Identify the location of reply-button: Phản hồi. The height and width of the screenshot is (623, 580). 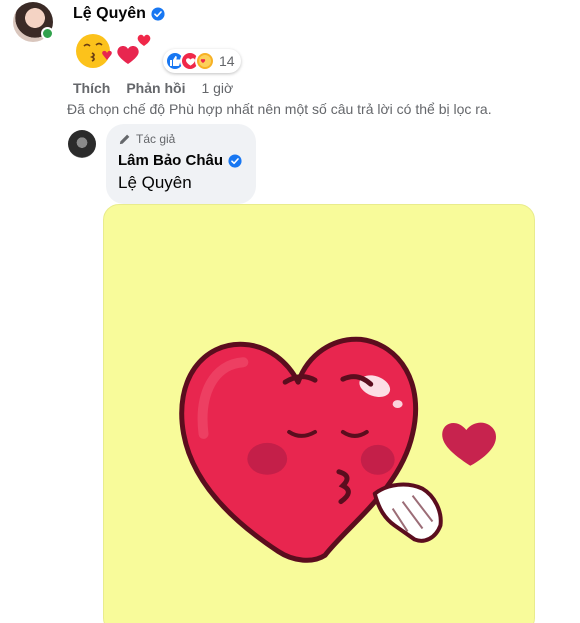
(155, 88).